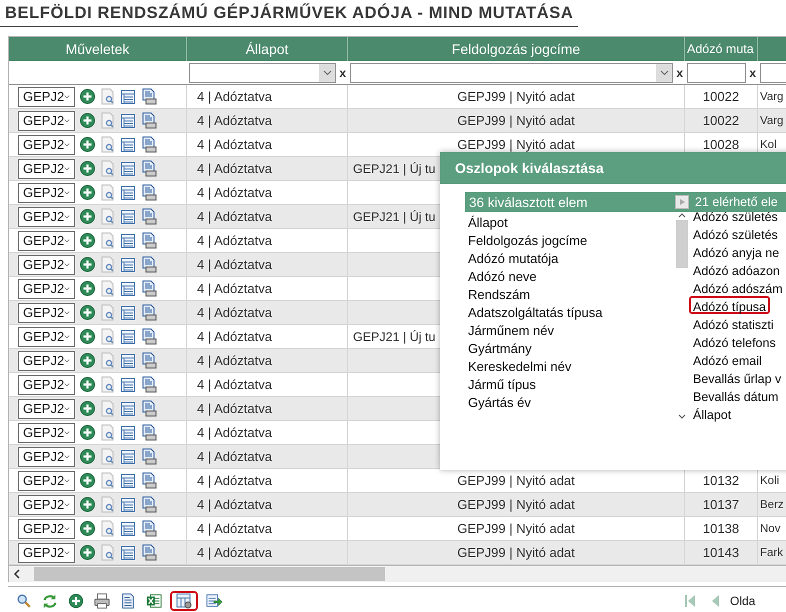 The width and height of the screenshot is (786, 612). What do you see at coordinates (735, 233) in the screenshot?
I see `list-item: Adózó születés` at bounding box center [735, 233].